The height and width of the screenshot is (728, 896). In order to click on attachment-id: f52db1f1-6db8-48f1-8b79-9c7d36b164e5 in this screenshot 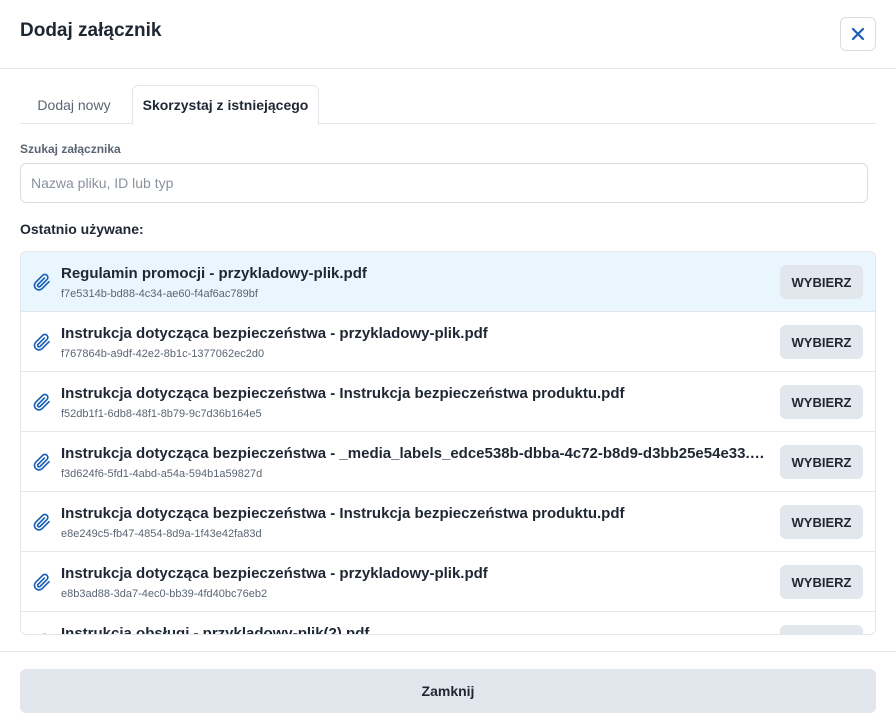, I will do `click(161, 414)`.